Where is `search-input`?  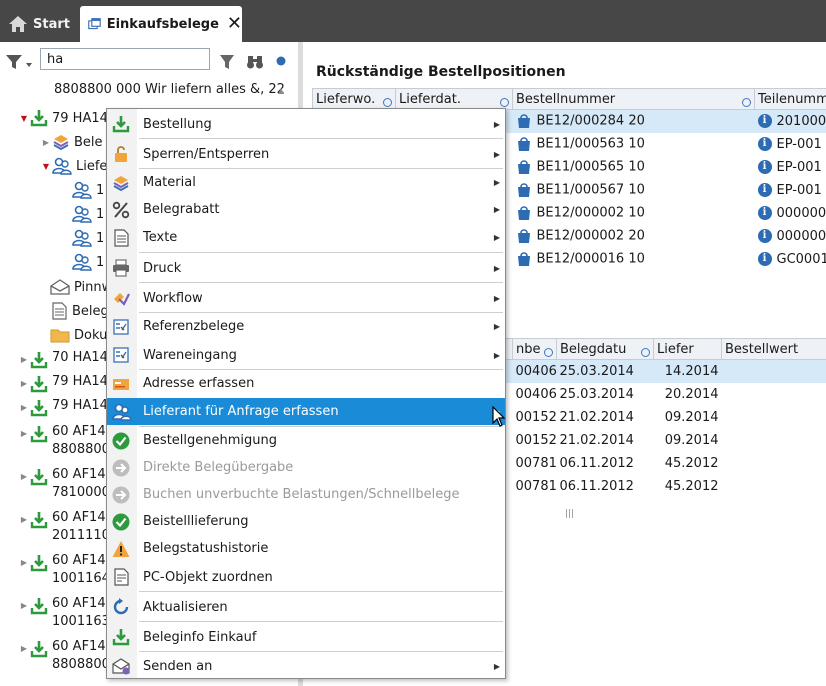
search-input is located at coordinates (125, 59).